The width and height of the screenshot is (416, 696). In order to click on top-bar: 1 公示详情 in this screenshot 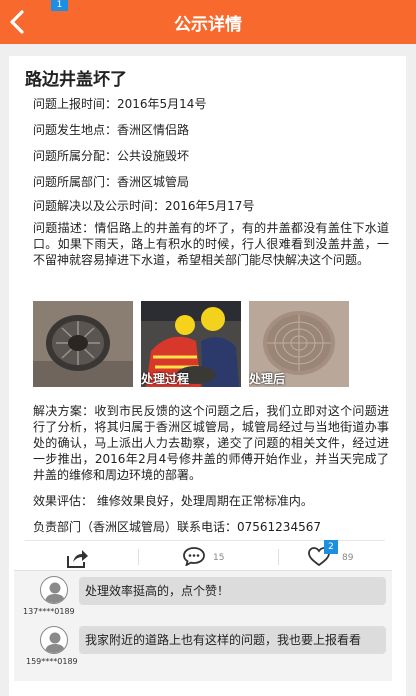, I will do `click(208, 22)`.